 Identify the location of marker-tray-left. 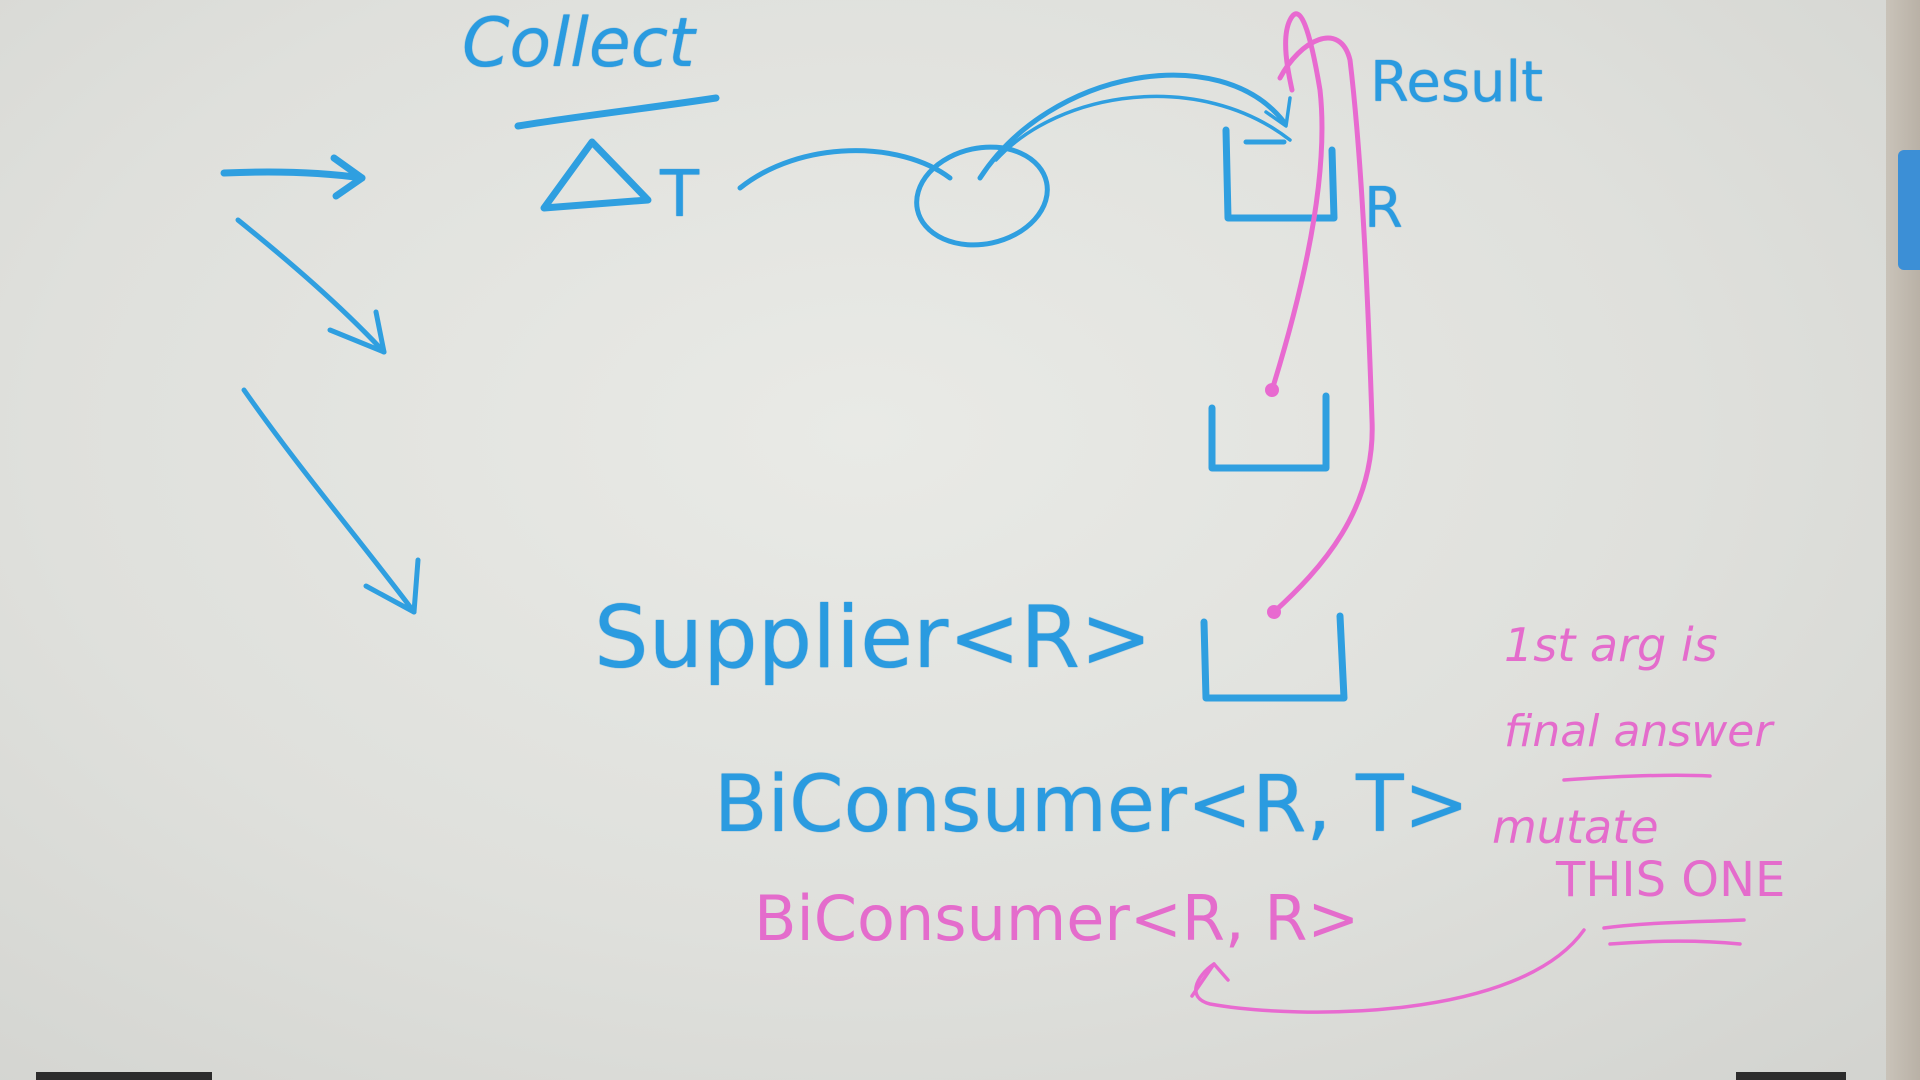
(124, 1076).